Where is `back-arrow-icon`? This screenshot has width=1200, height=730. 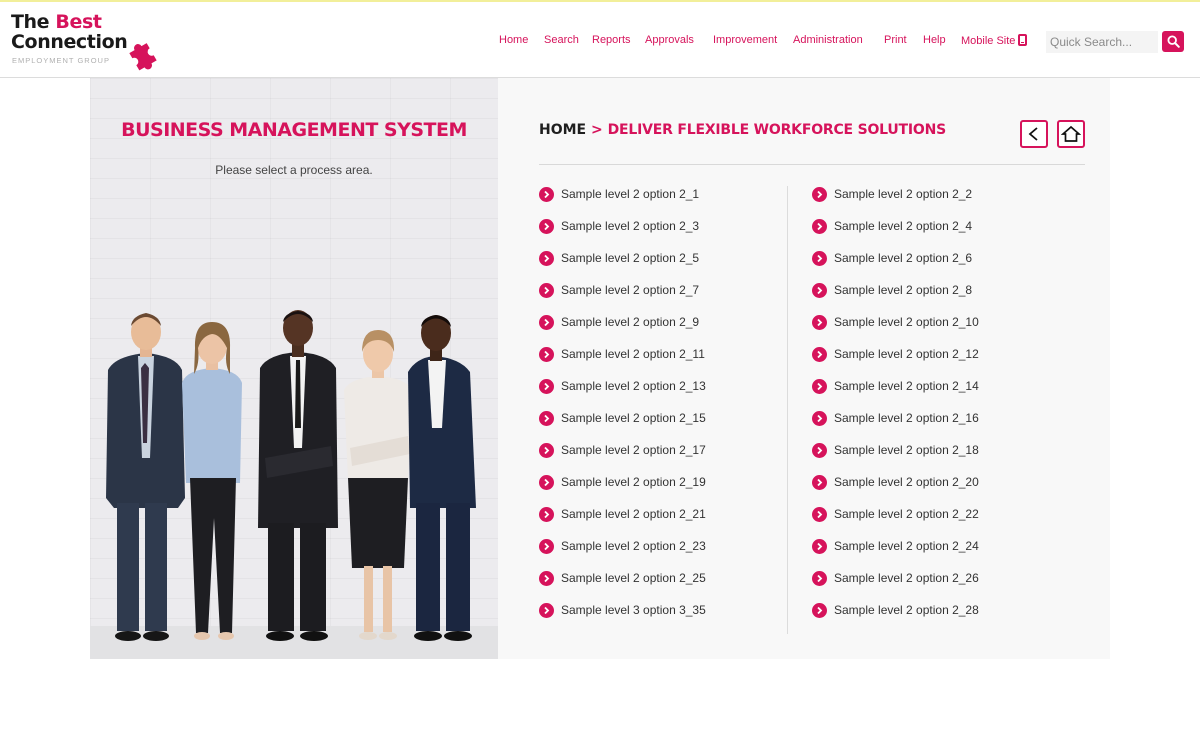
back-arrow-icon is located at coordinates (1033, 134).